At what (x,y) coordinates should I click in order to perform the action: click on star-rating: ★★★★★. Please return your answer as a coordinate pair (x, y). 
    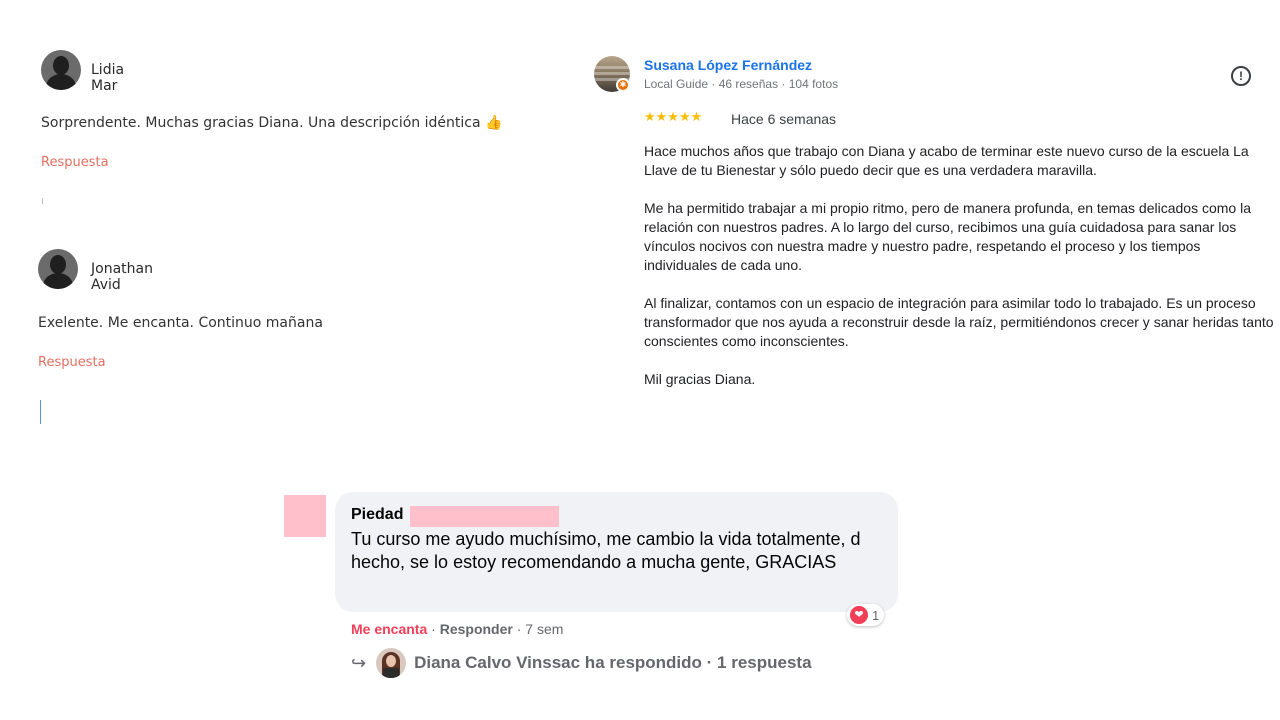
    Looking at the image, I should click on (673, 117).